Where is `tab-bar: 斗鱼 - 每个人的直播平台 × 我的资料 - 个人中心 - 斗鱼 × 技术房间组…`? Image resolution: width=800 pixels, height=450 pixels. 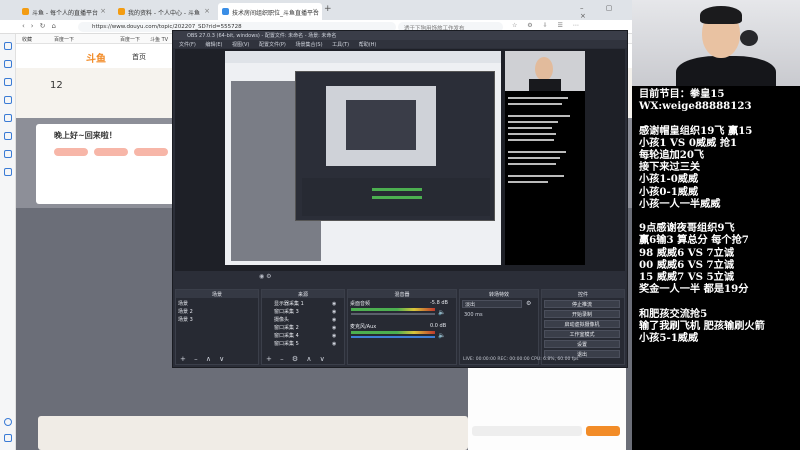
tab-bar: 斗鱼 - 每个人的直播平台 × 我的资料 - 个人中心 - 斗鱼 × 技术房间组… is located at coordinates (316, 10).